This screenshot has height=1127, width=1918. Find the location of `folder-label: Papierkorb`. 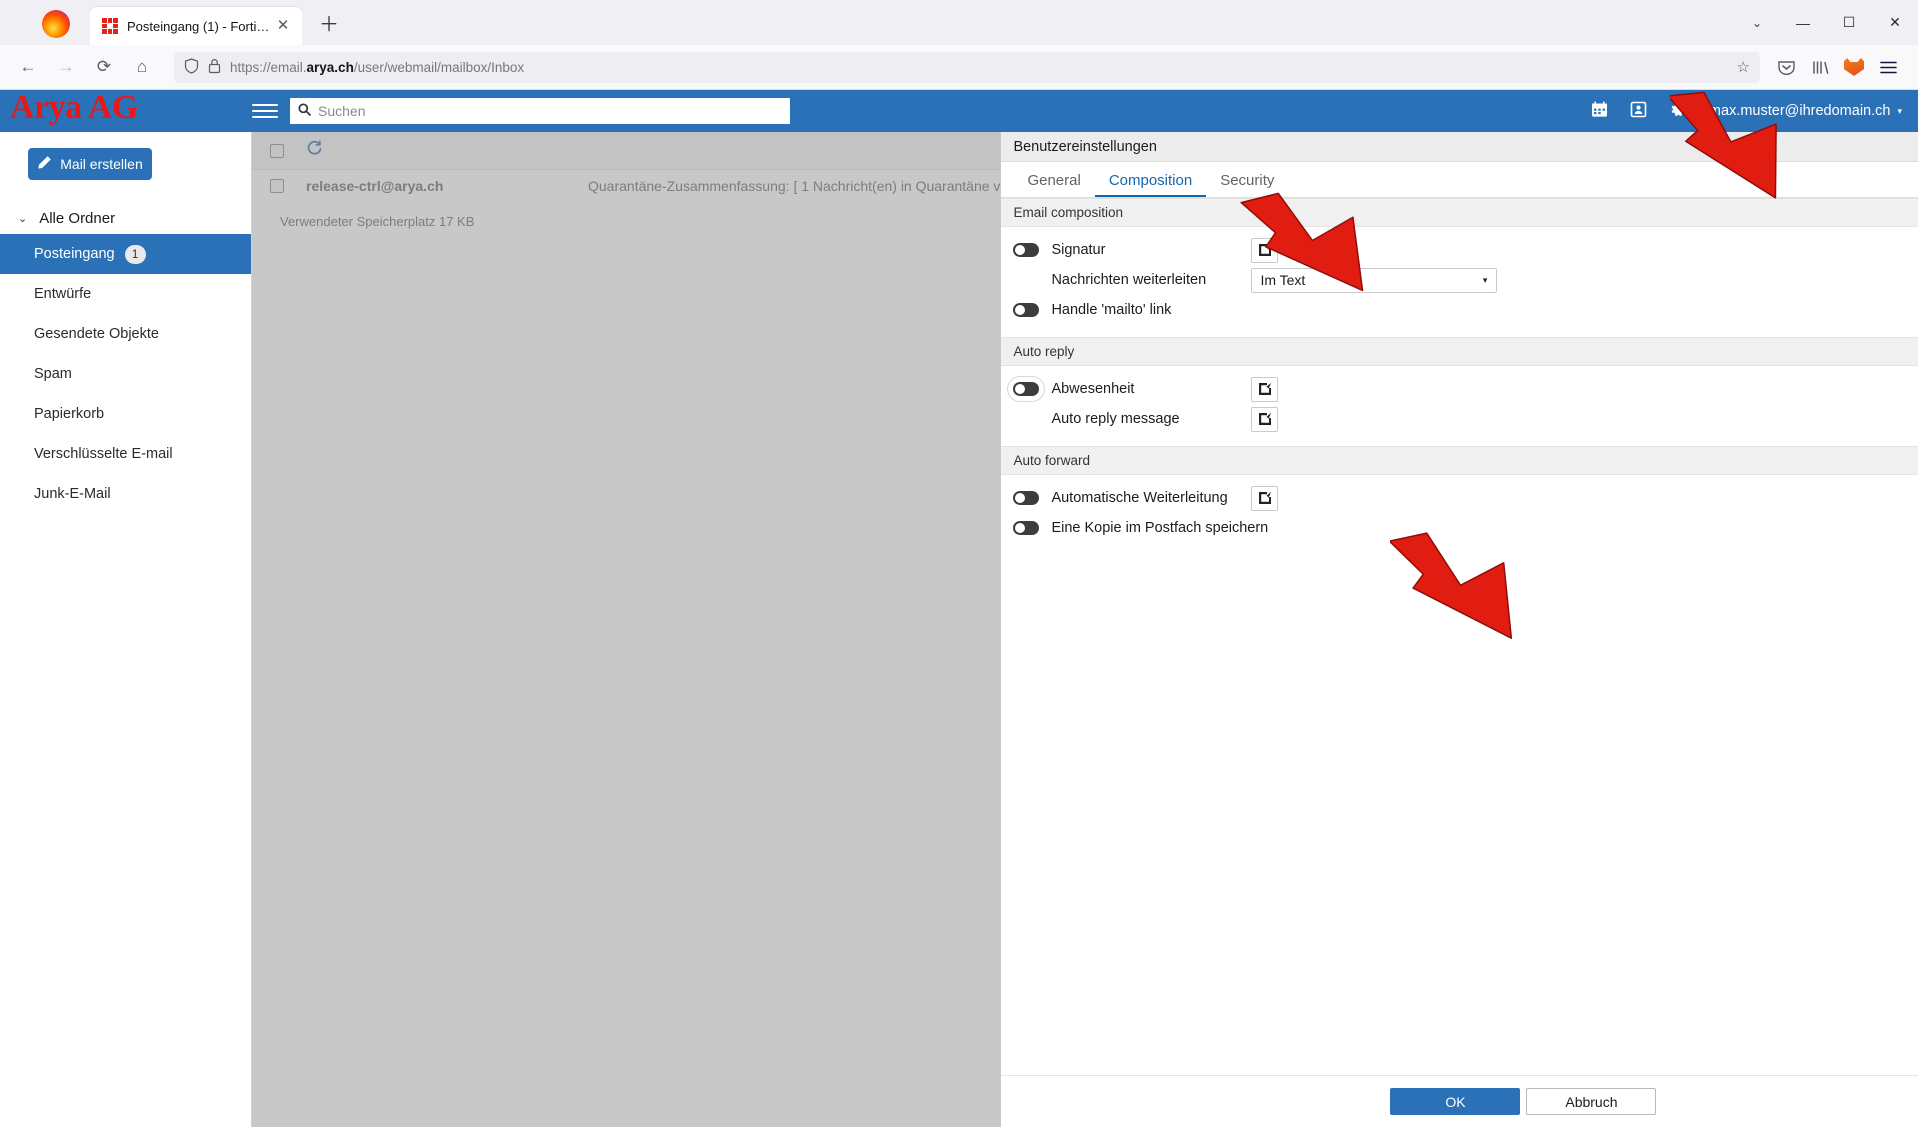

folder-label: Papierkorb is located at coordinates (69, 414).